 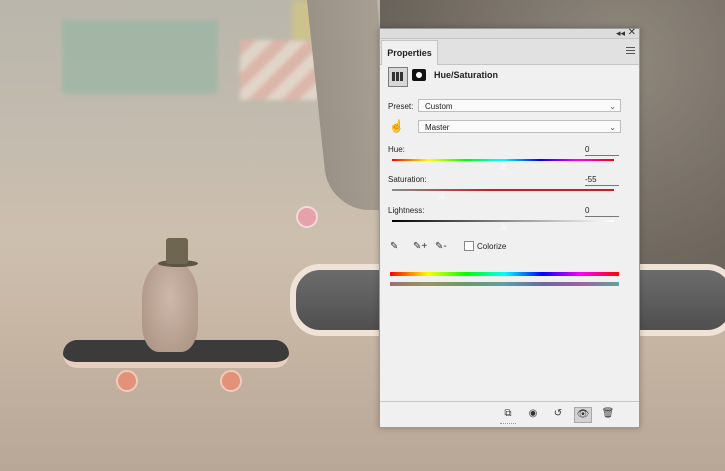 What do you see at coordinates (508, 77) in the screenshot?
I see `adjustment-header: Hue/Saturation` at bounding box center [508, 77].